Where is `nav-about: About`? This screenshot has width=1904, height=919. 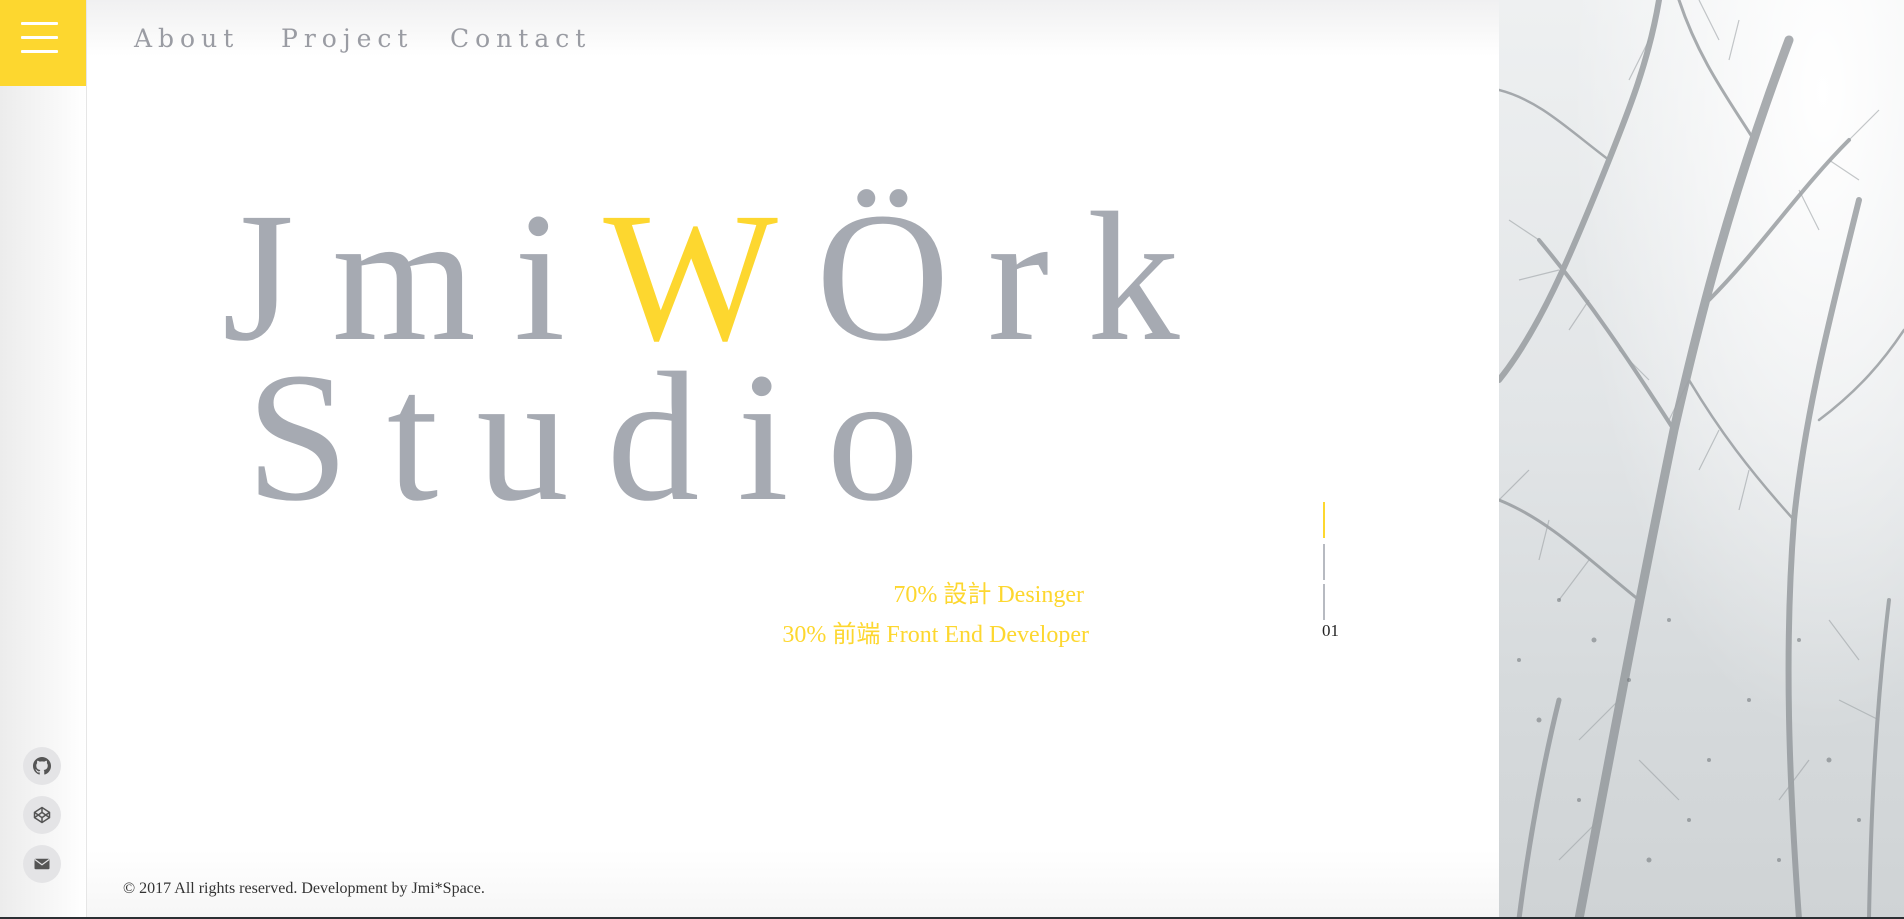 nav-about: About is located at coordinates (186, 38).